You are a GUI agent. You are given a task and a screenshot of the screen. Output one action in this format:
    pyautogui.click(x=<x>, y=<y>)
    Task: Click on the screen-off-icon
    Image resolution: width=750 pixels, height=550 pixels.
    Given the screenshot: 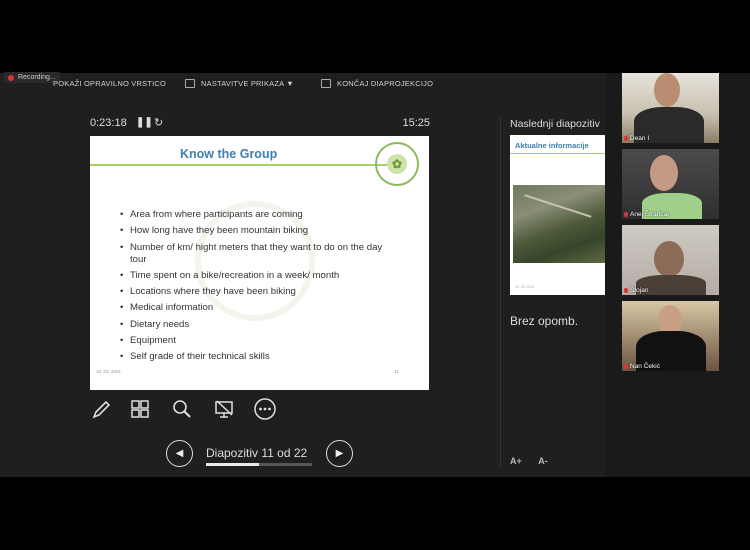 What is the action you would take?
    pyautogui.click(x=224, y=409)
    